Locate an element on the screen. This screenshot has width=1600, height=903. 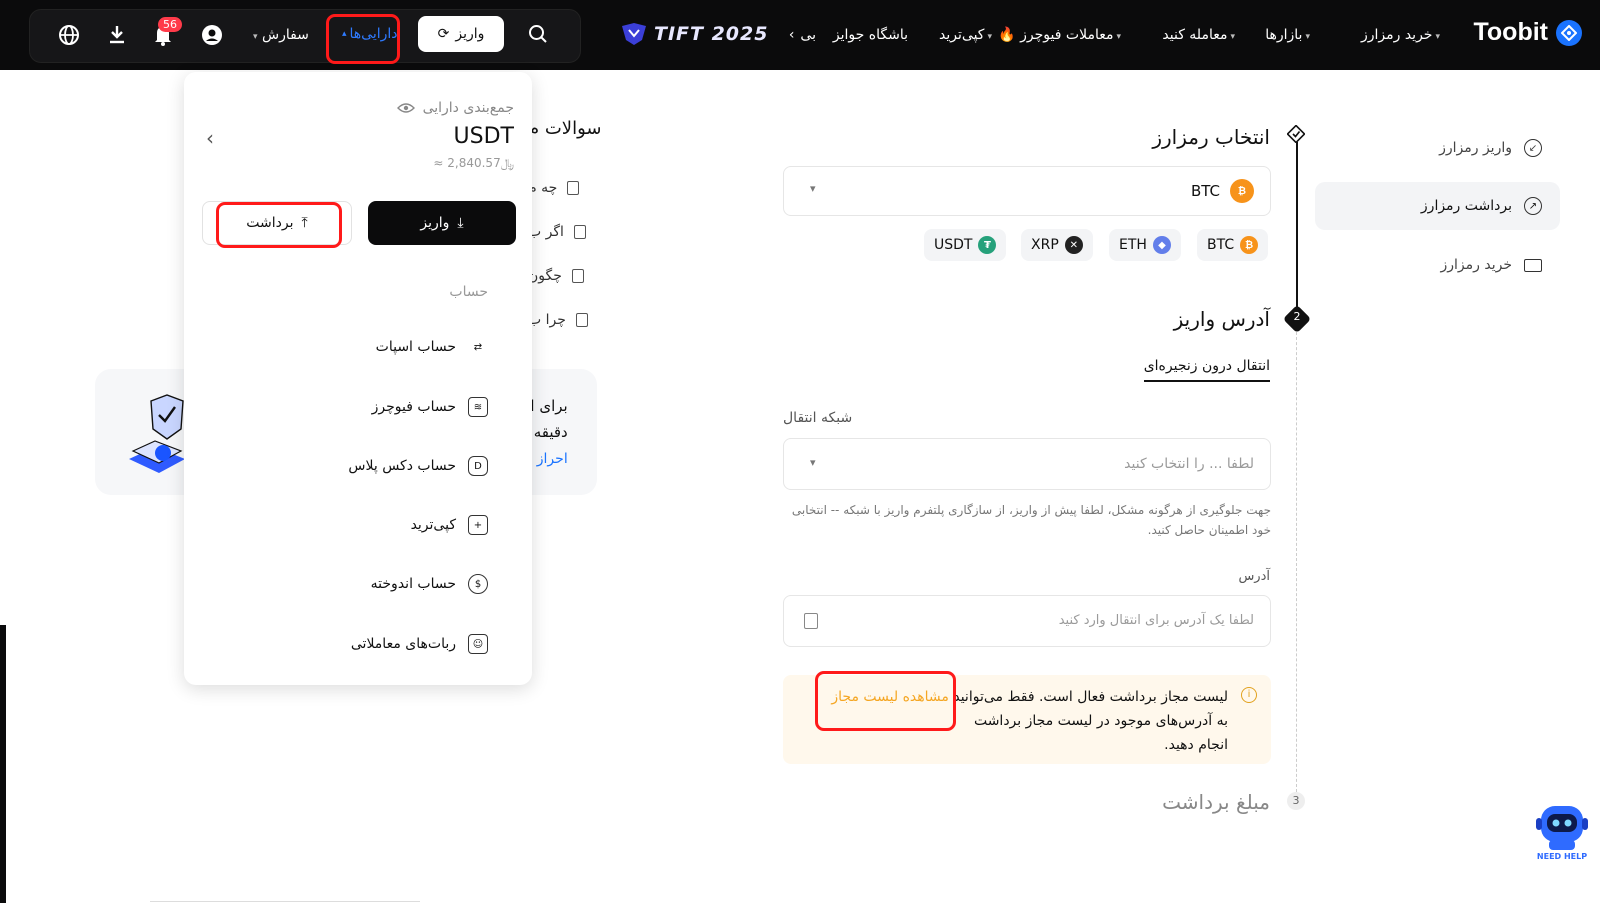
account-item-label: حساب دکس پلاس is located at coordinates (402, 466).